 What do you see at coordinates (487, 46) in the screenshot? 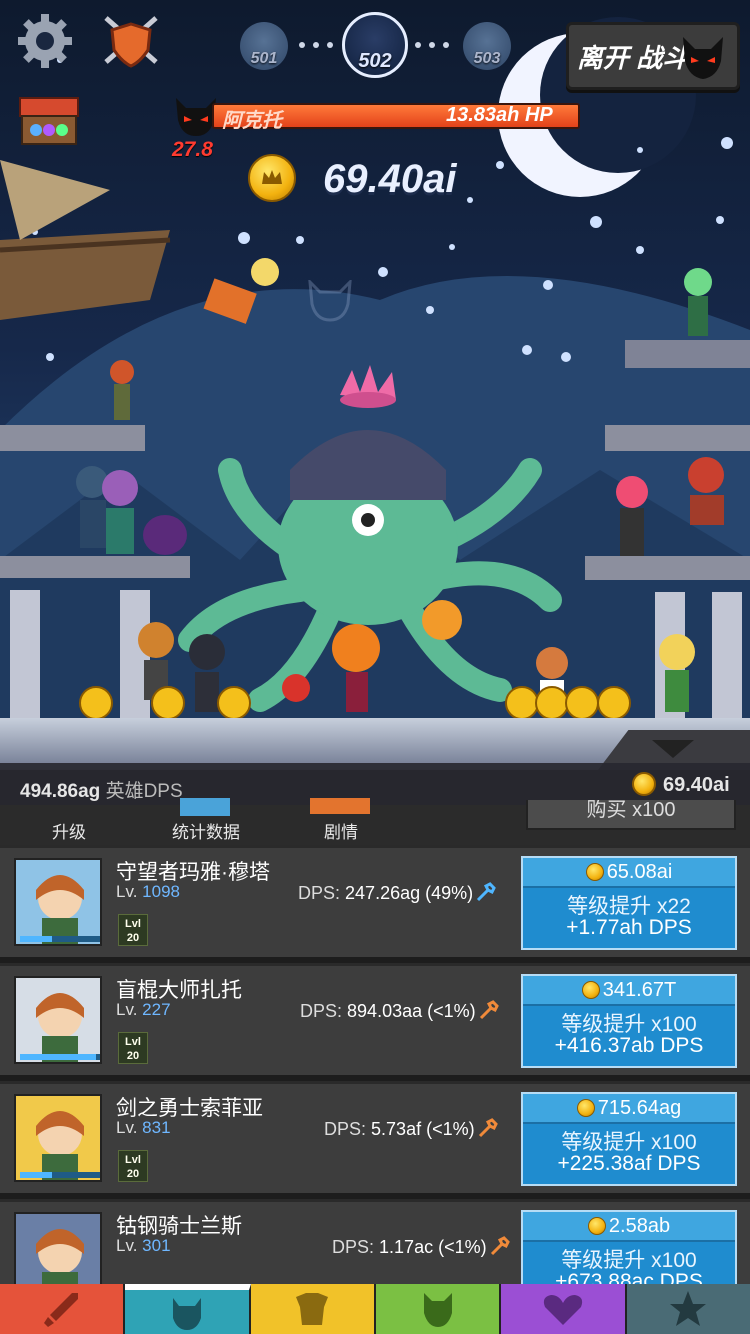
I see `stage-next-button: 503` at bounding box center [487, 46].